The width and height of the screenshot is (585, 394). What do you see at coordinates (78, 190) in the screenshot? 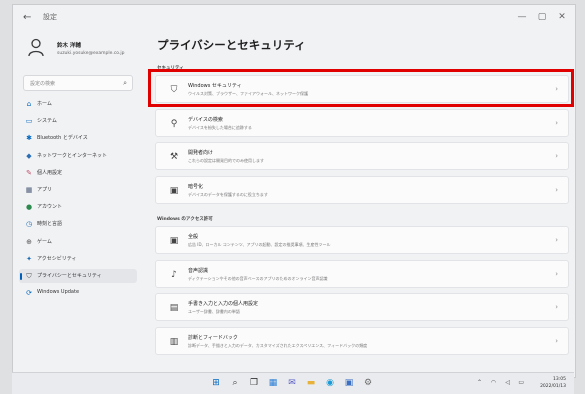
I see `sidebar-item: ▦ アプリ` at bounding box center [78, 190].